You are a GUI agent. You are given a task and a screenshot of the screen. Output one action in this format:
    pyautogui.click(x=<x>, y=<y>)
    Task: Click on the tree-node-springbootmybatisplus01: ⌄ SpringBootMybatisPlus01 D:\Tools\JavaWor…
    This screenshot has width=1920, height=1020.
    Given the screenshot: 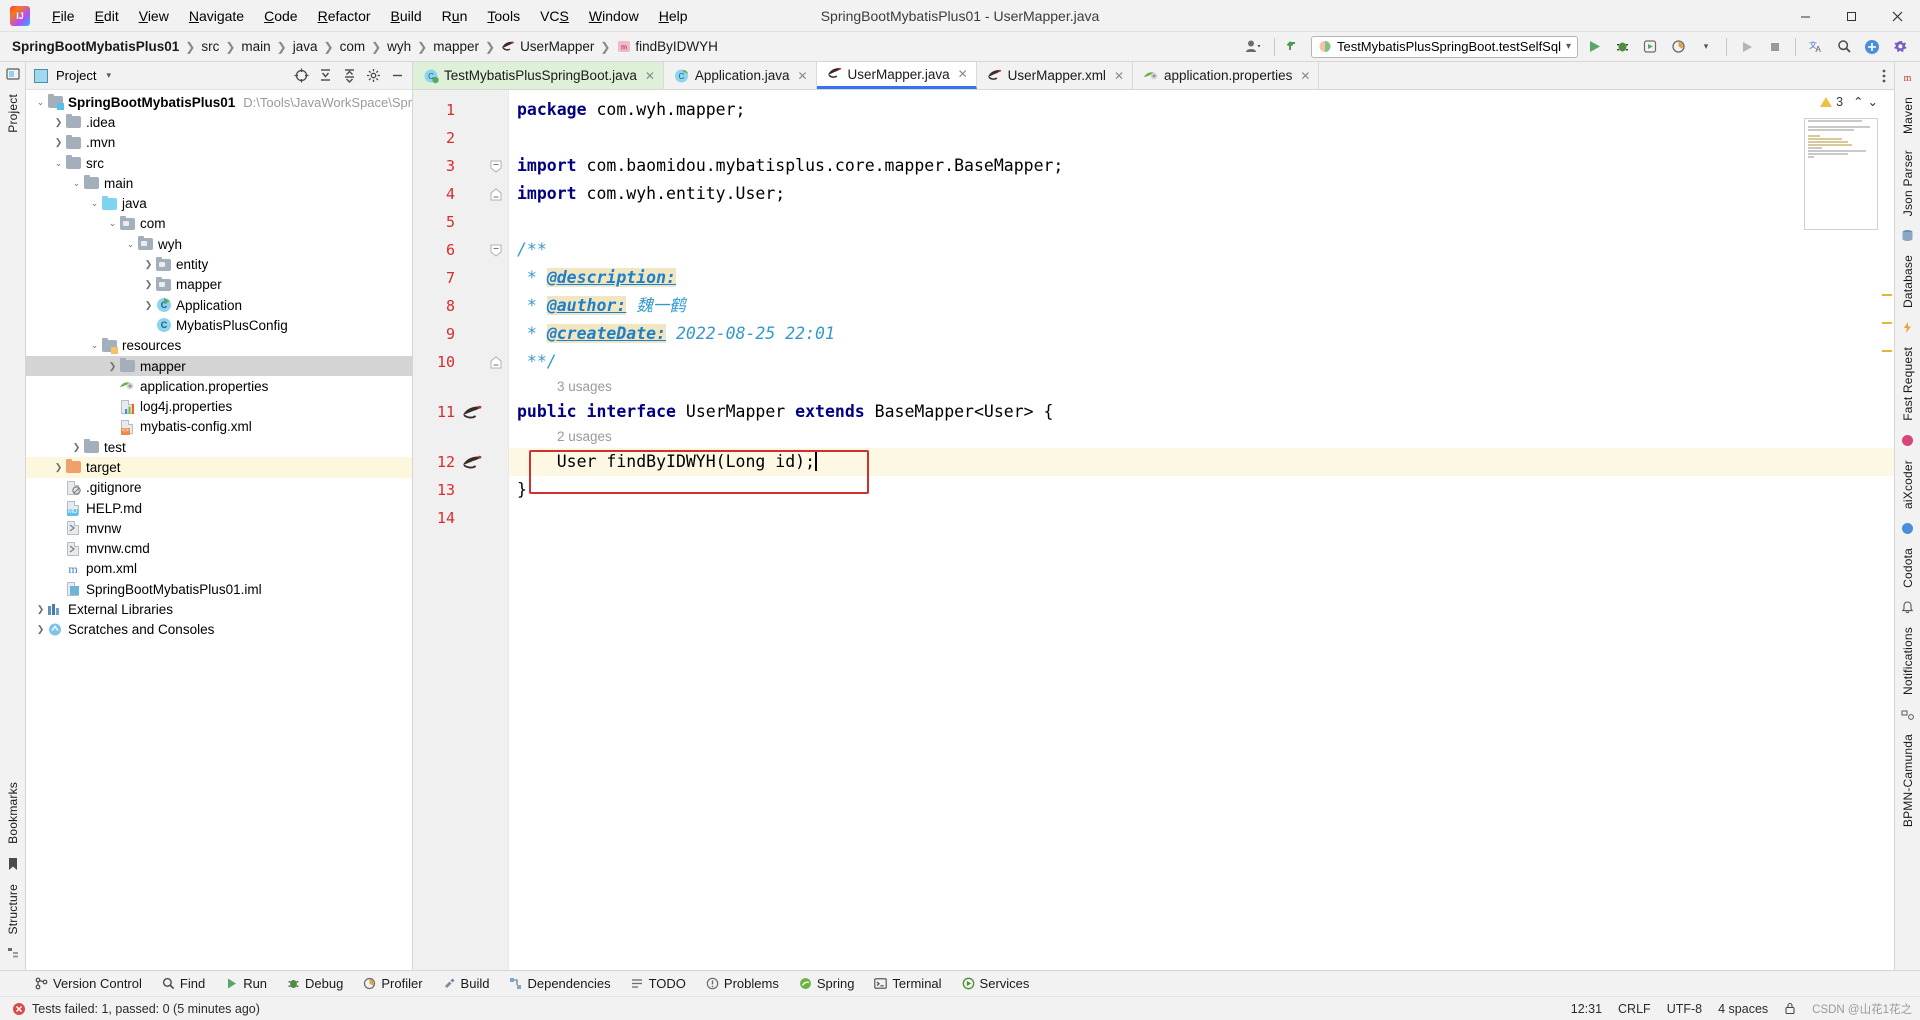 What is the action you would take?
    pyautogui.click(x=219, y=102)
    